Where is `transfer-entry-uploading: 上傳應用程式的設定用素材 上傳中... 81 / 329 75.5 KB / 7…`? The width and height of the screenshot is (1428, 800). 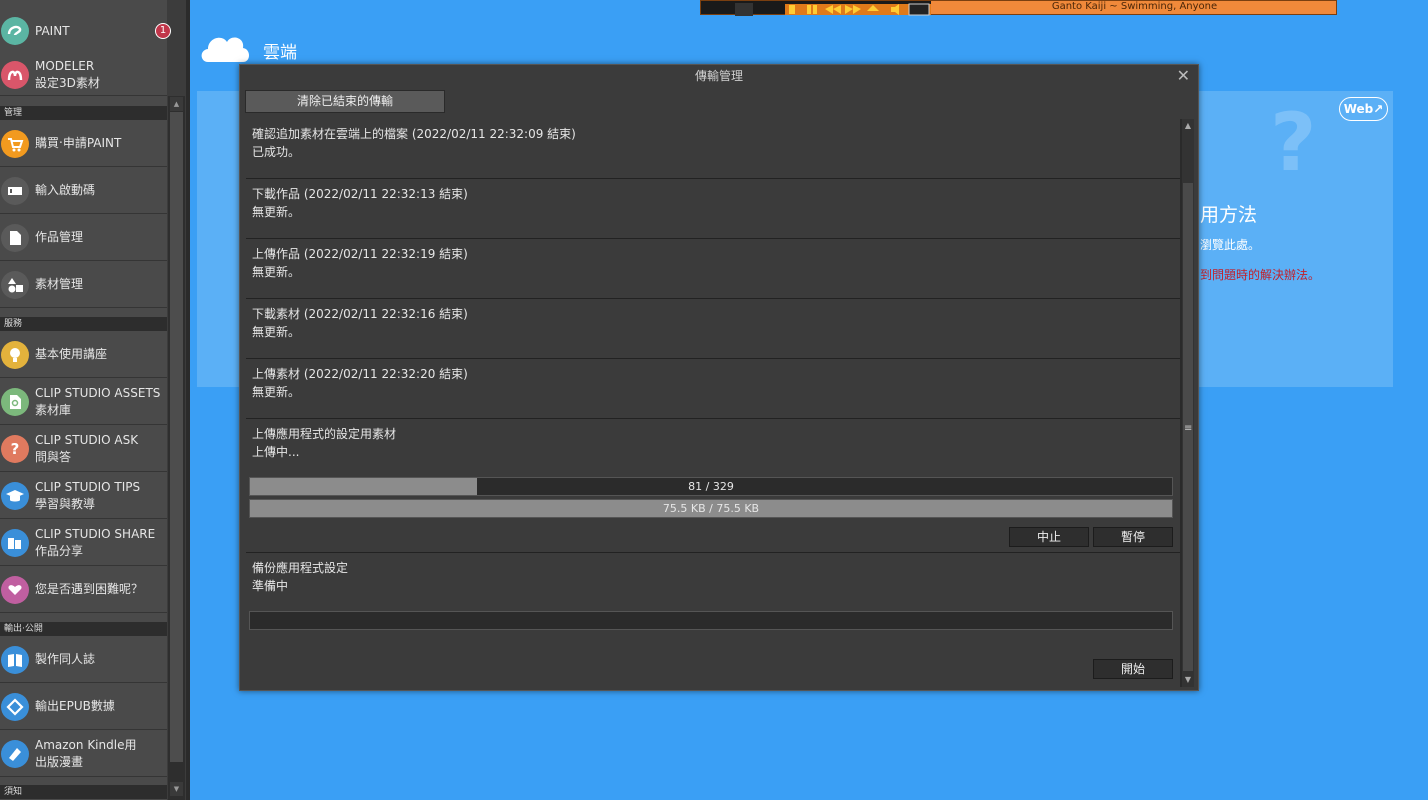
transfer-entry-uploading: 上傳應用程式的設定用素材 上傳中... 81 / 329 75.5 KB / 7… is located at coordinates (713, 486).